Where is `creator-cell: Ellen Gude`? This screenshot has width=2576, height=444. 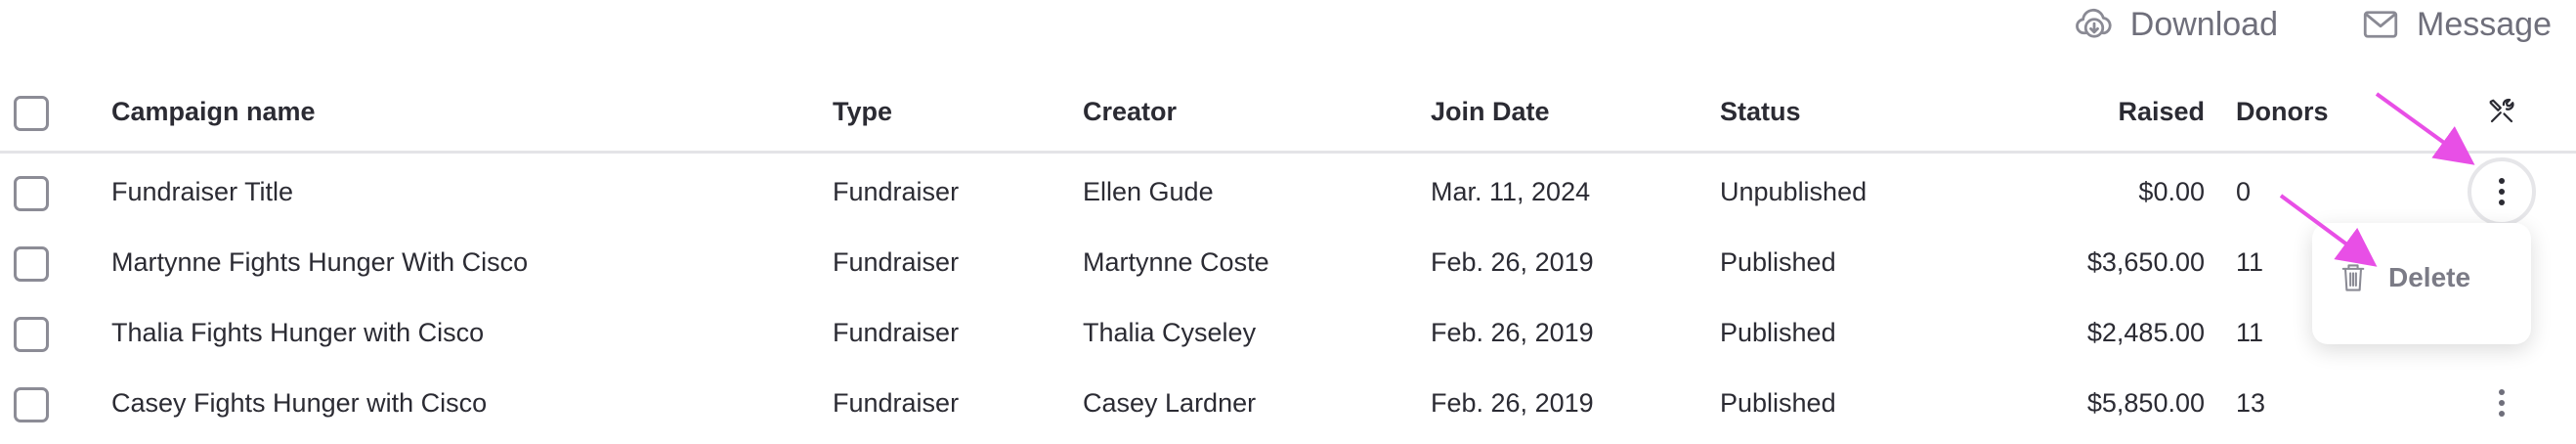
creator-cell: Ellen Gude is located at coordinates (1149, 191).